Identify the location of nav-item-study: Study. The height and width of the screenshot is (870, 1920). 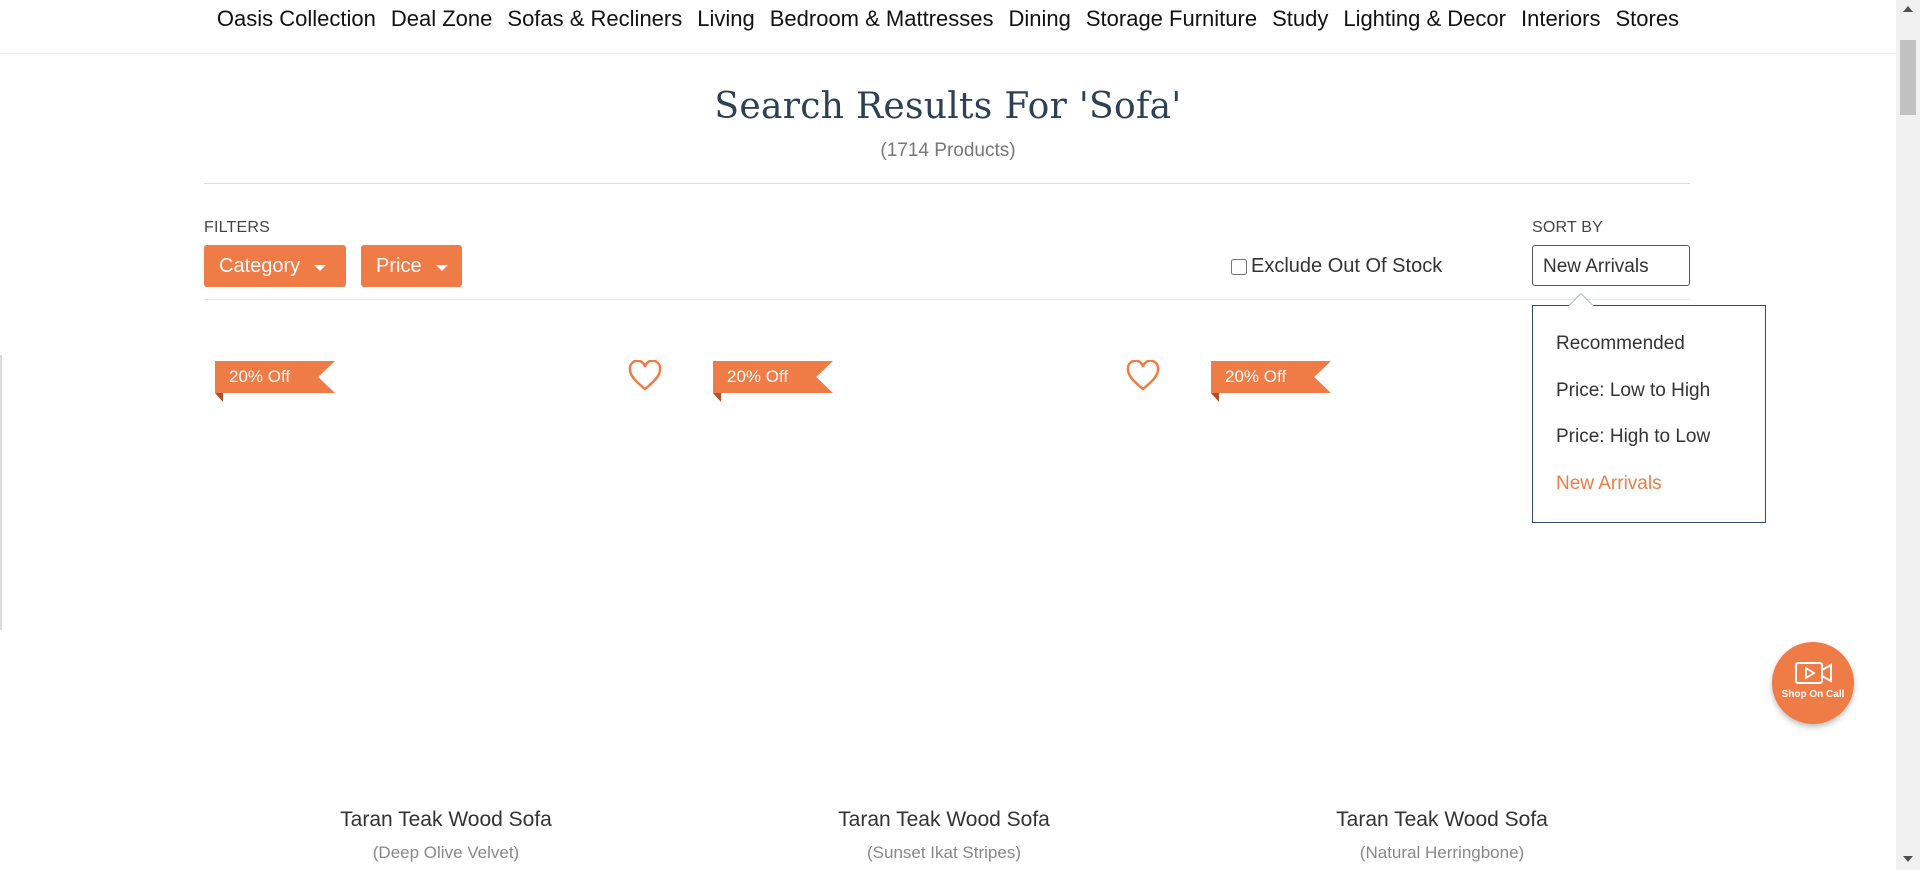
(1300, 19).